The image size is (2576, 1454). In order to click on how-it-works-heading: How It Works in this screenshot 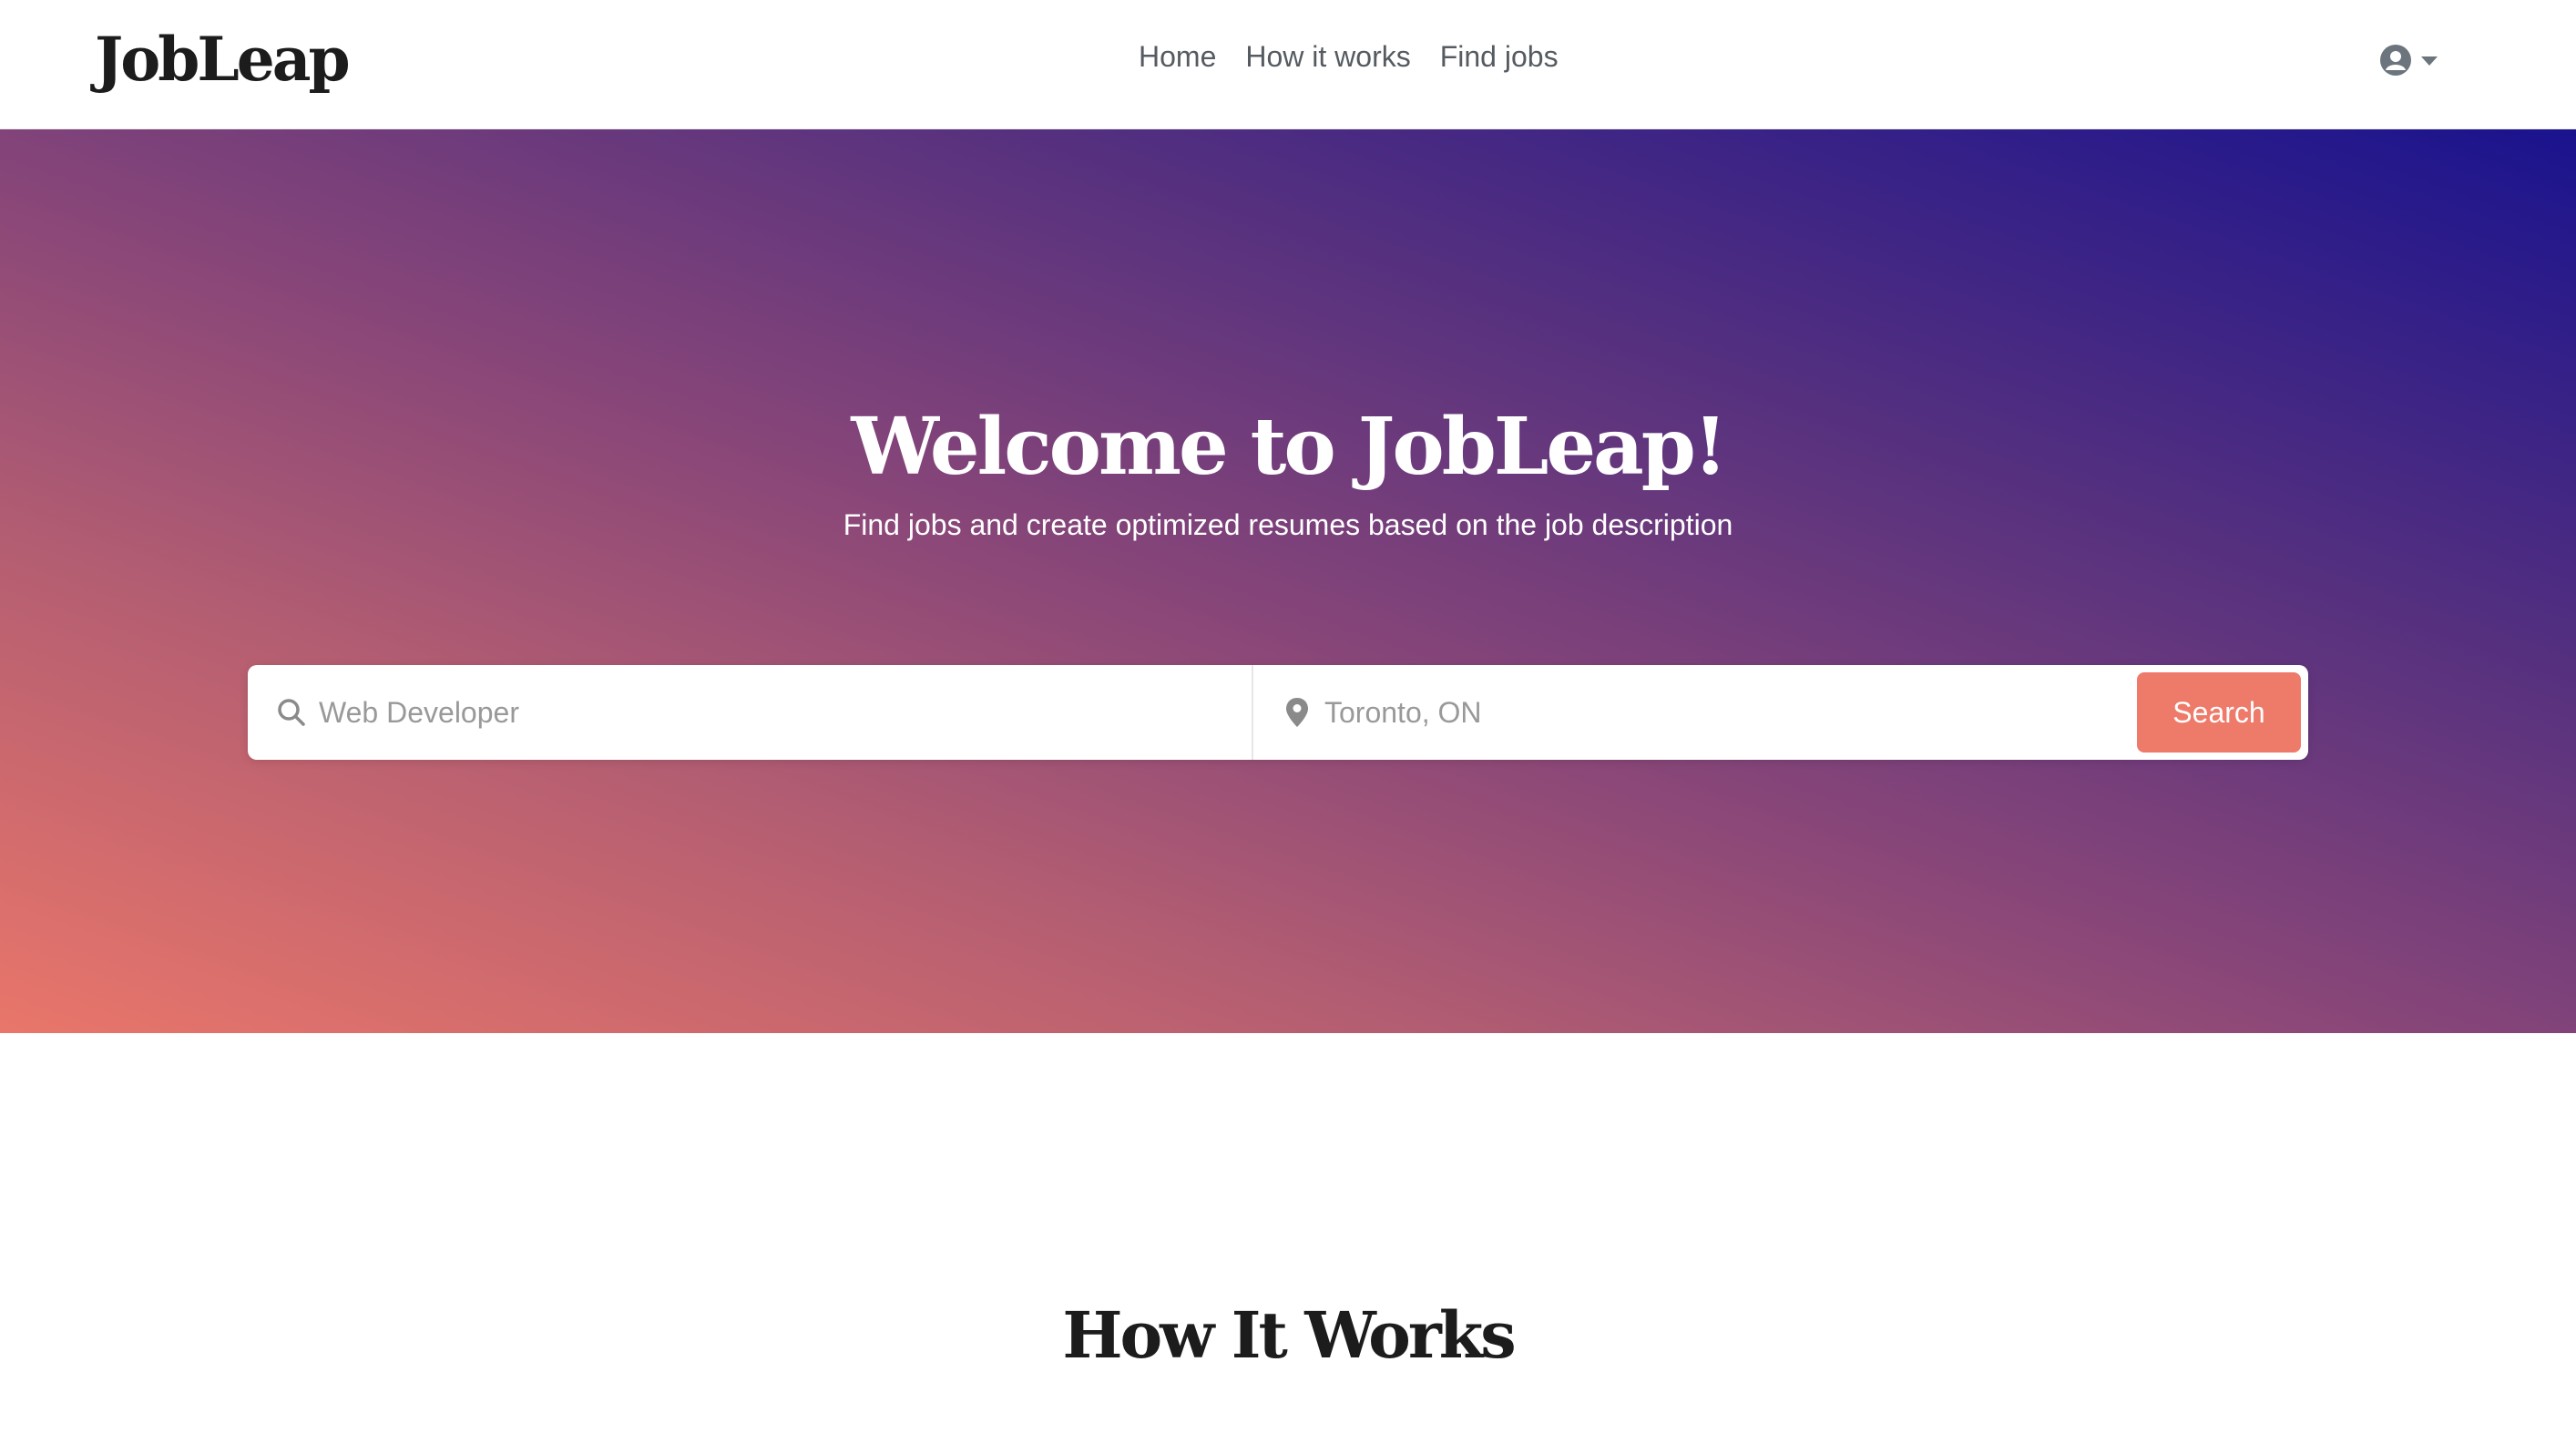, I will do `click(1289, 1335)`.